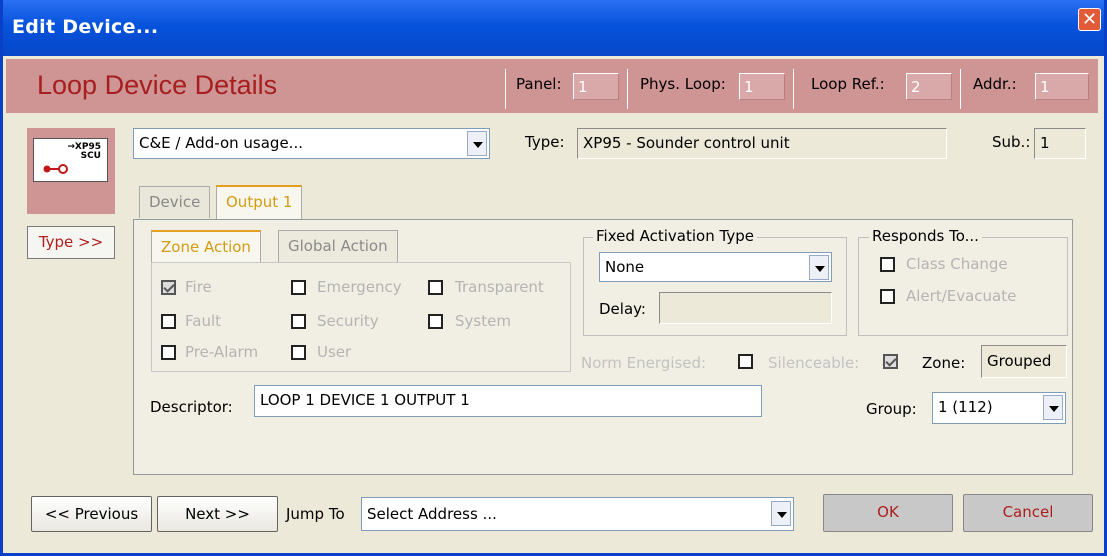 The image size is (1107, 556). What do you see at coordinates (891, 409) in the screenshot?
I see `group-label: Group:` at bounding box center [891, 409].